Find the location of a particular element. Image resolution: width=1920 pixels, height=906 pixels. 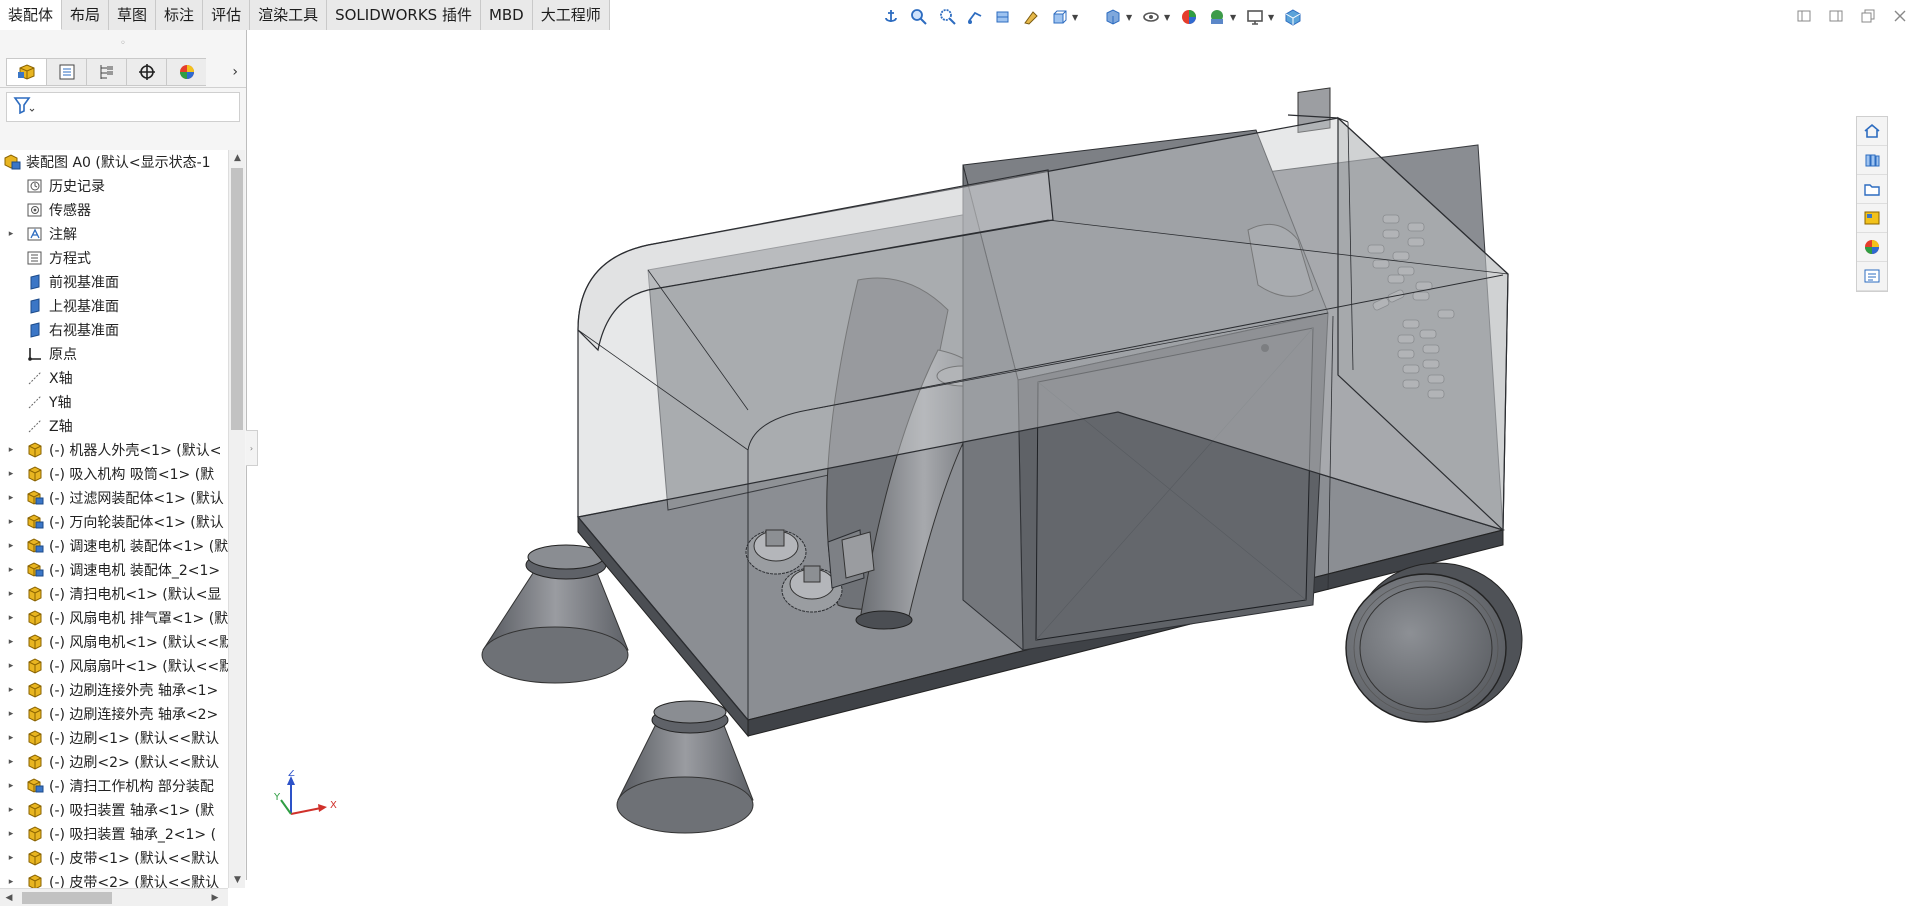

tree-item: 前视基准面 is located at coordinates (114, 282).